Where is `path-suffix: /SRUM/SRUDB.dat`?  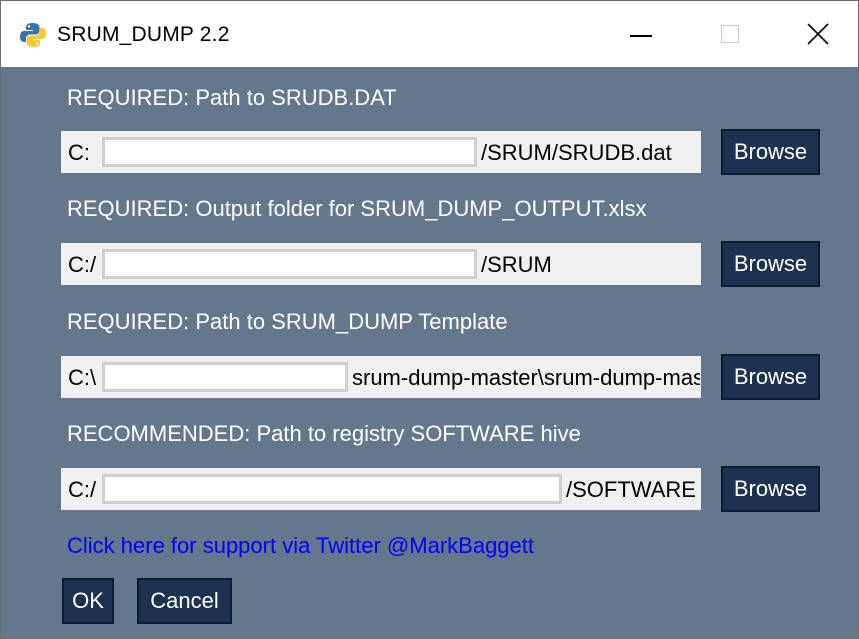 path-suffix: /SRUM/SRUDB.dat is located at coordinates (576, 152).